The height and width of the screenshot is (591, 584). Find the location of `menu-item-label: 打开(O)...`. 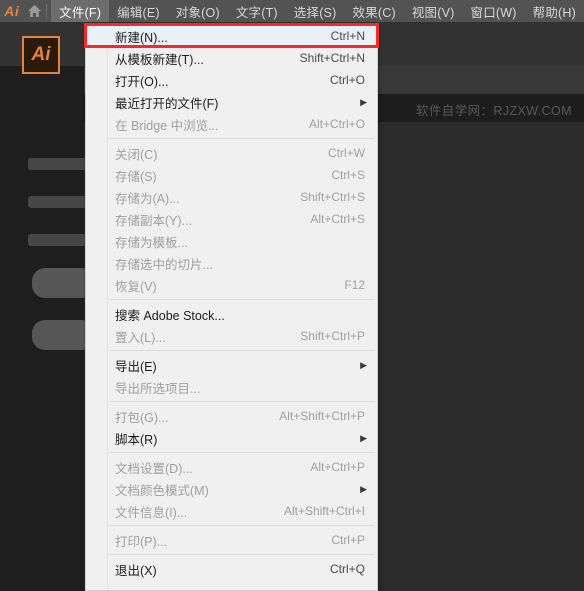

menu-item-label: 打开(O)... is located at coordinates (142, 81).